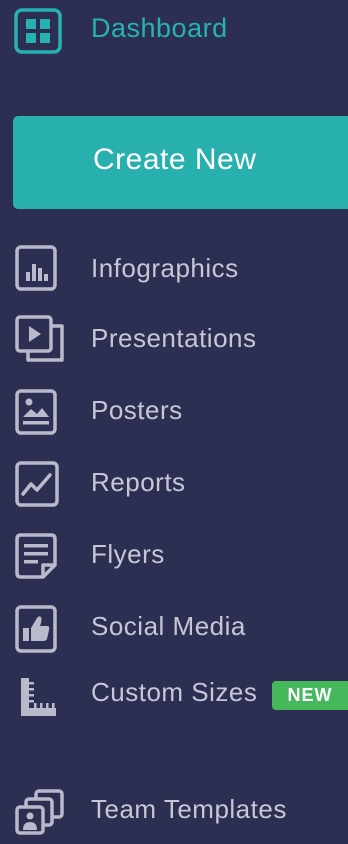 Image resolution: width=348 pixels, height=844 pixels. I want to click on sidebar-item-label: Posters, so click(137, 410).